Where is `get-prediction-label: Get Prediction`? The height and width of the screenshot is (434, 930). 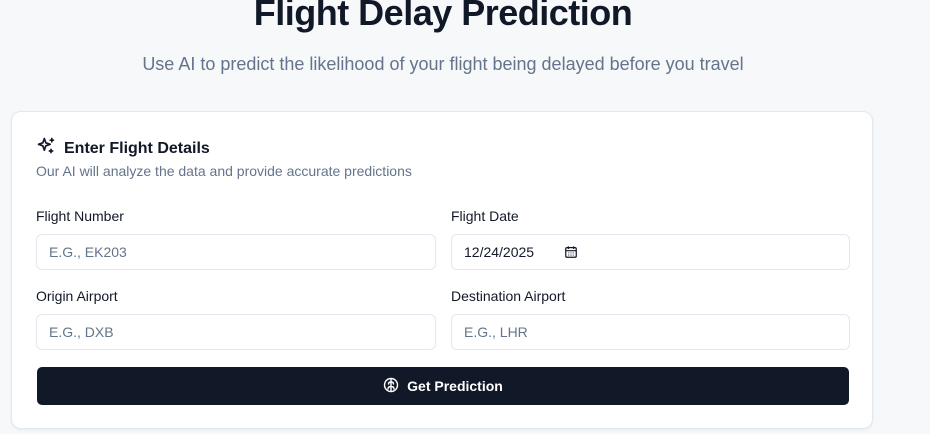 get-prediction-label: Get Prediction is located at coordinates (455, 386).